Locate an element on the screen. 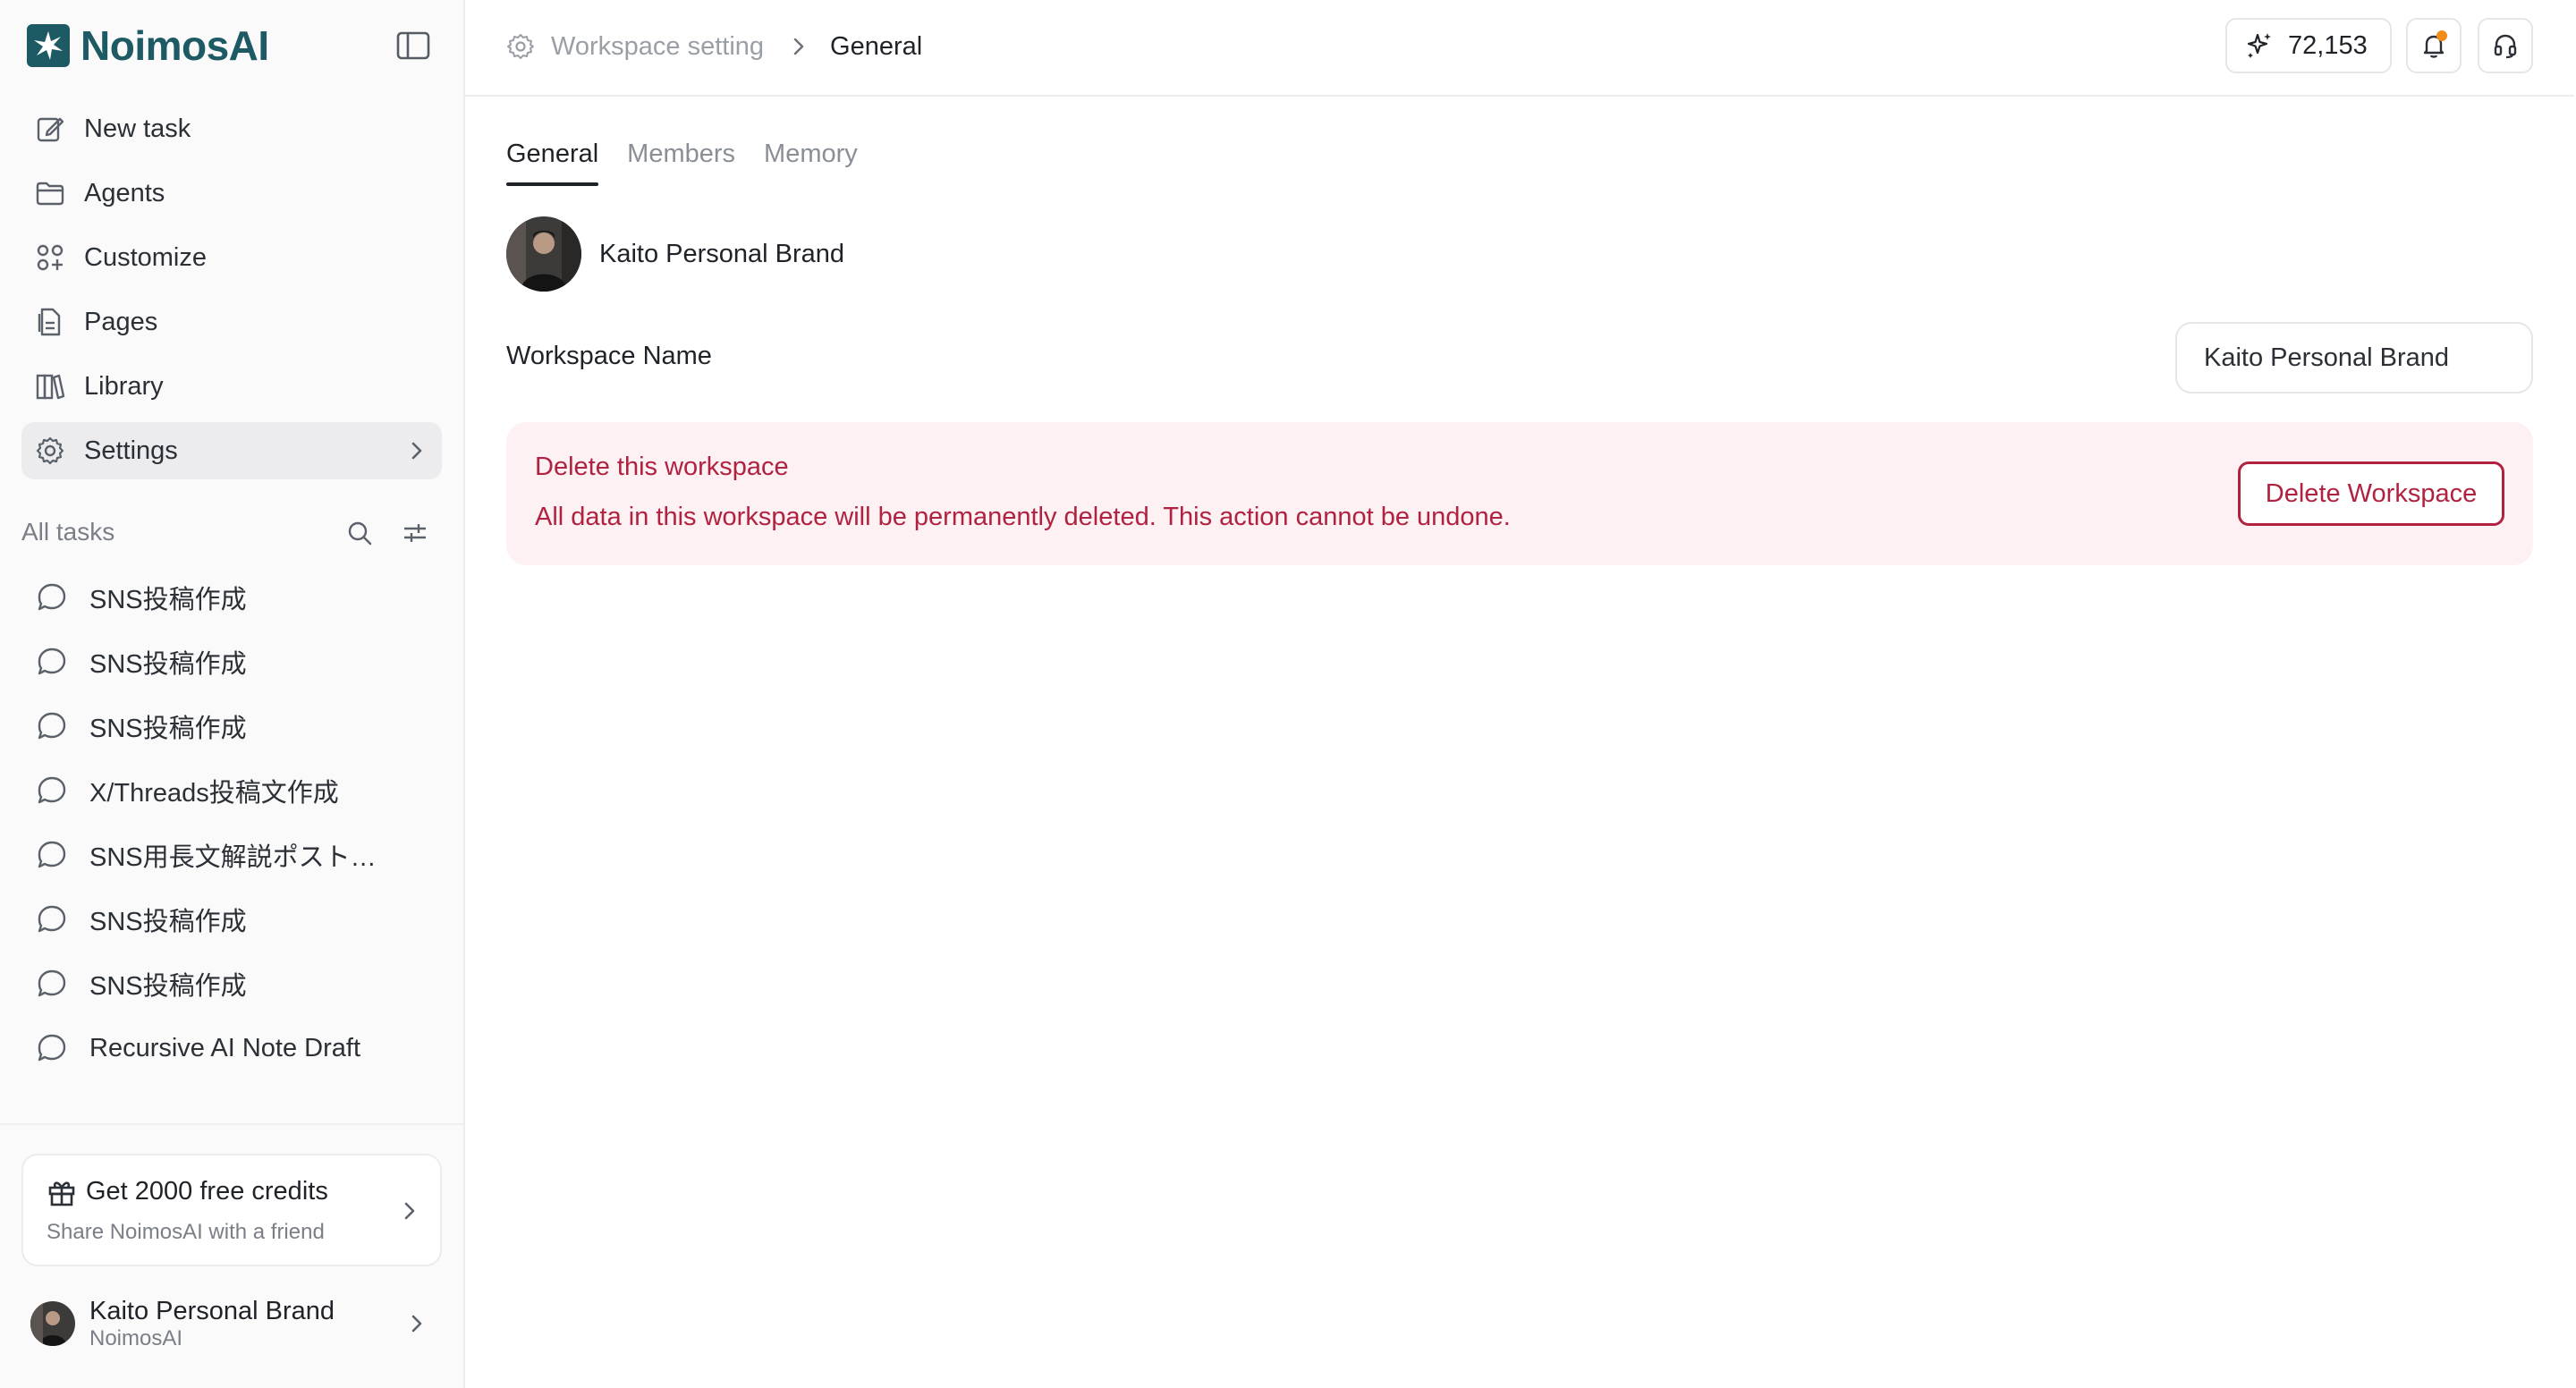  tab-members: Members is located at coordinates (681, 163).